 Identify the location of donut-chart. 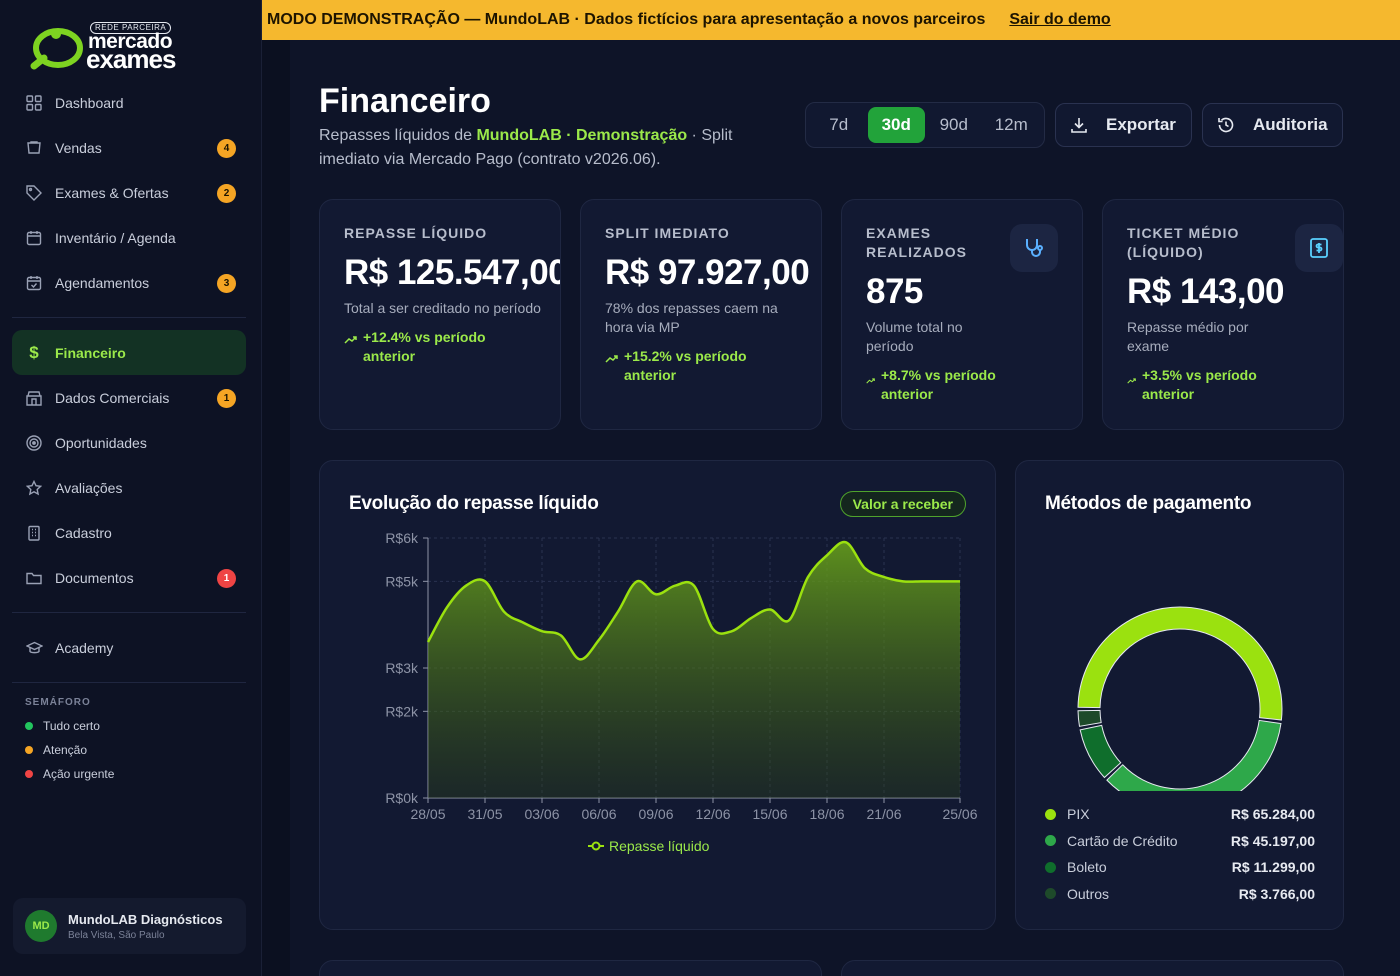
(1180, 698).